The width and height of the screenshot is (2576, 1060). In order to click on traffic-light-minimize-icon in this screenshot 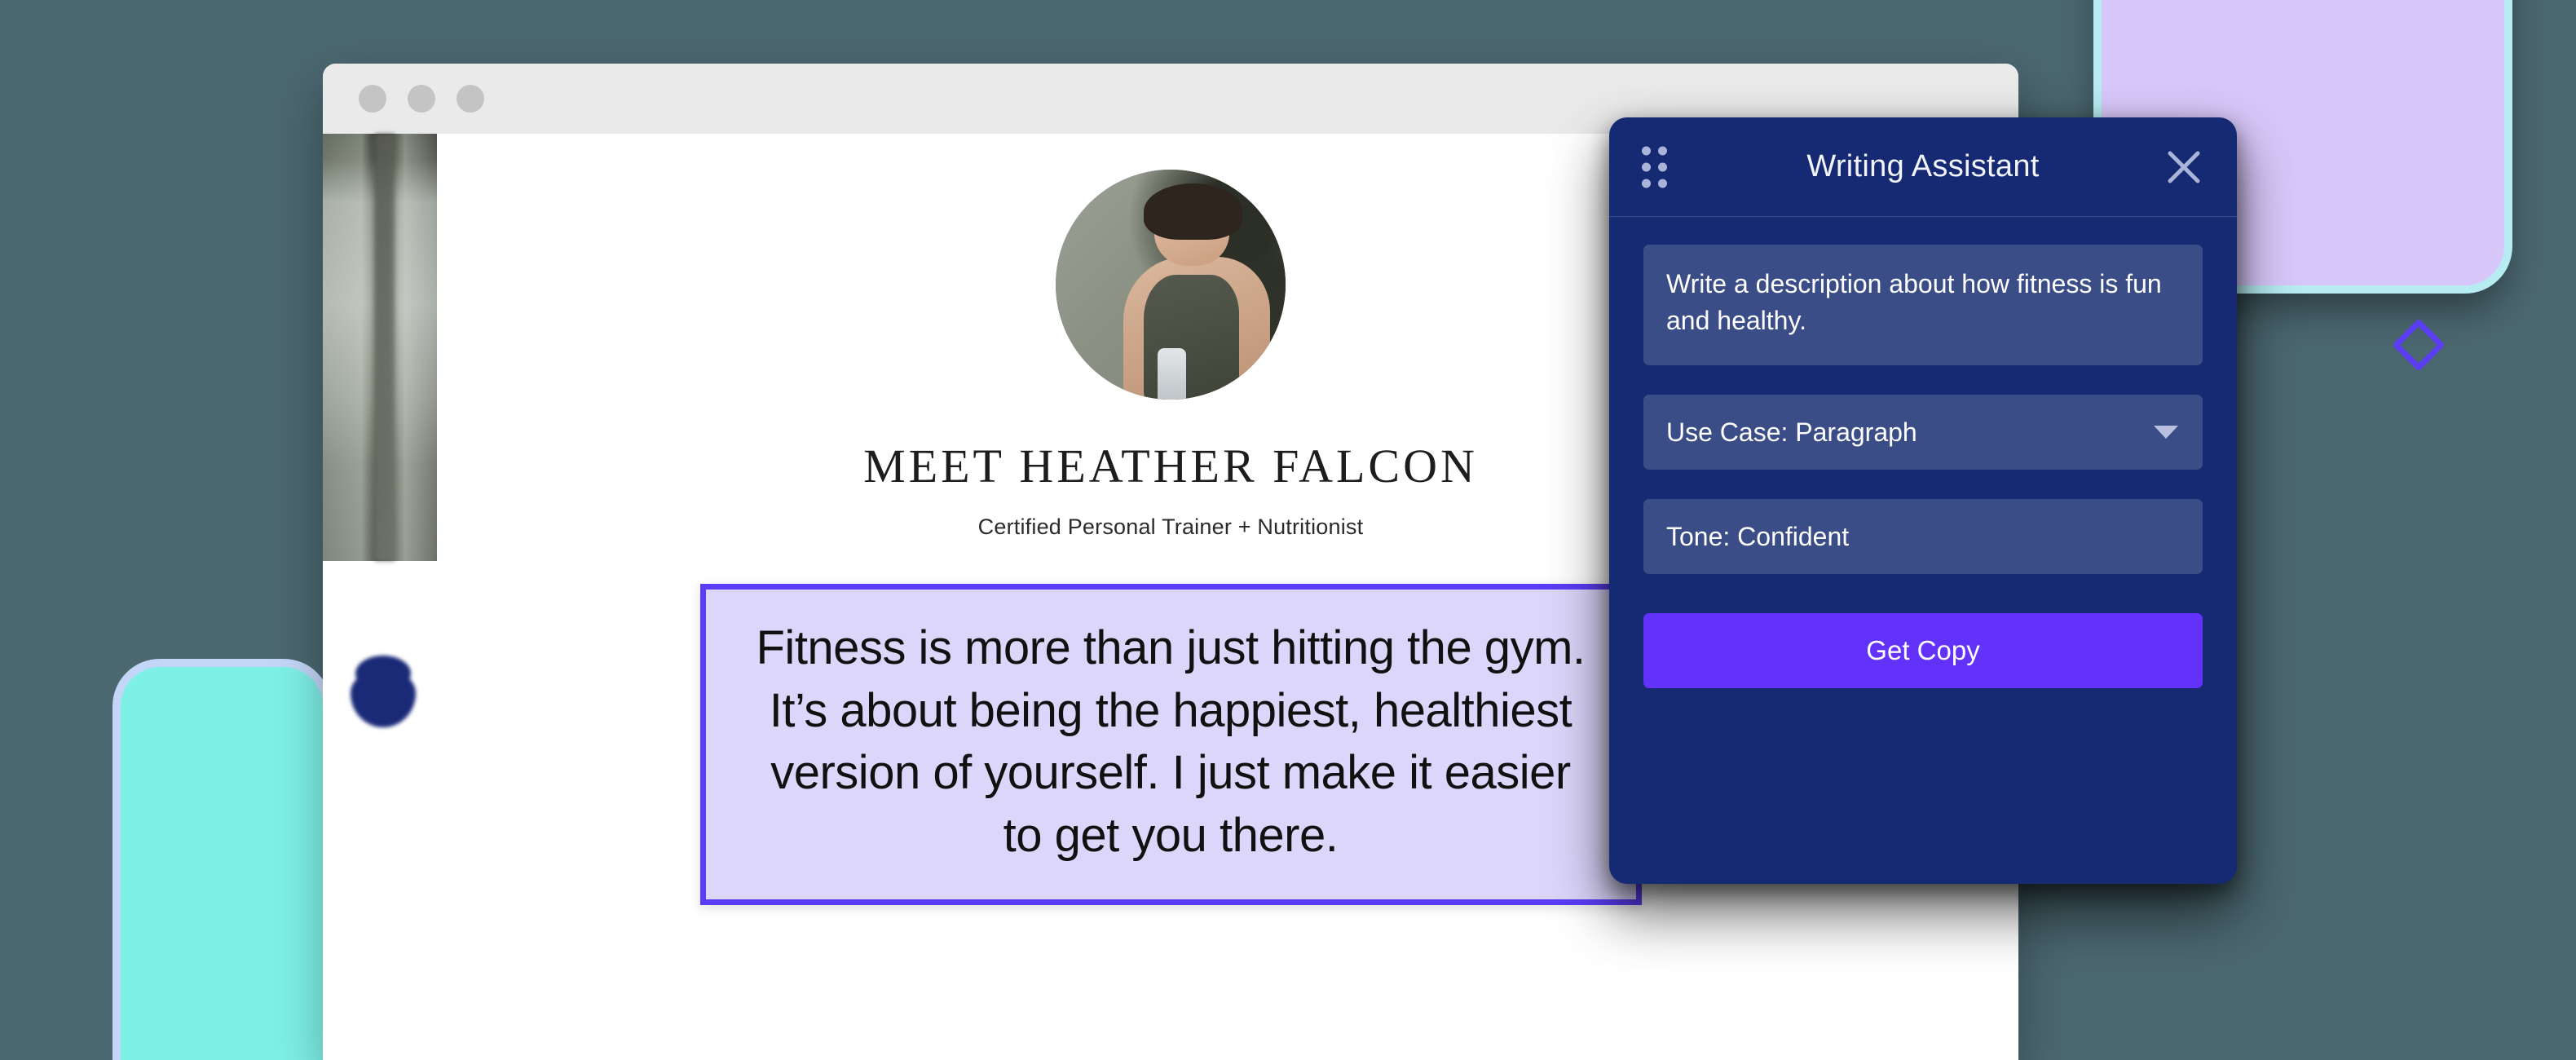, I will do `click(421, 99)`.